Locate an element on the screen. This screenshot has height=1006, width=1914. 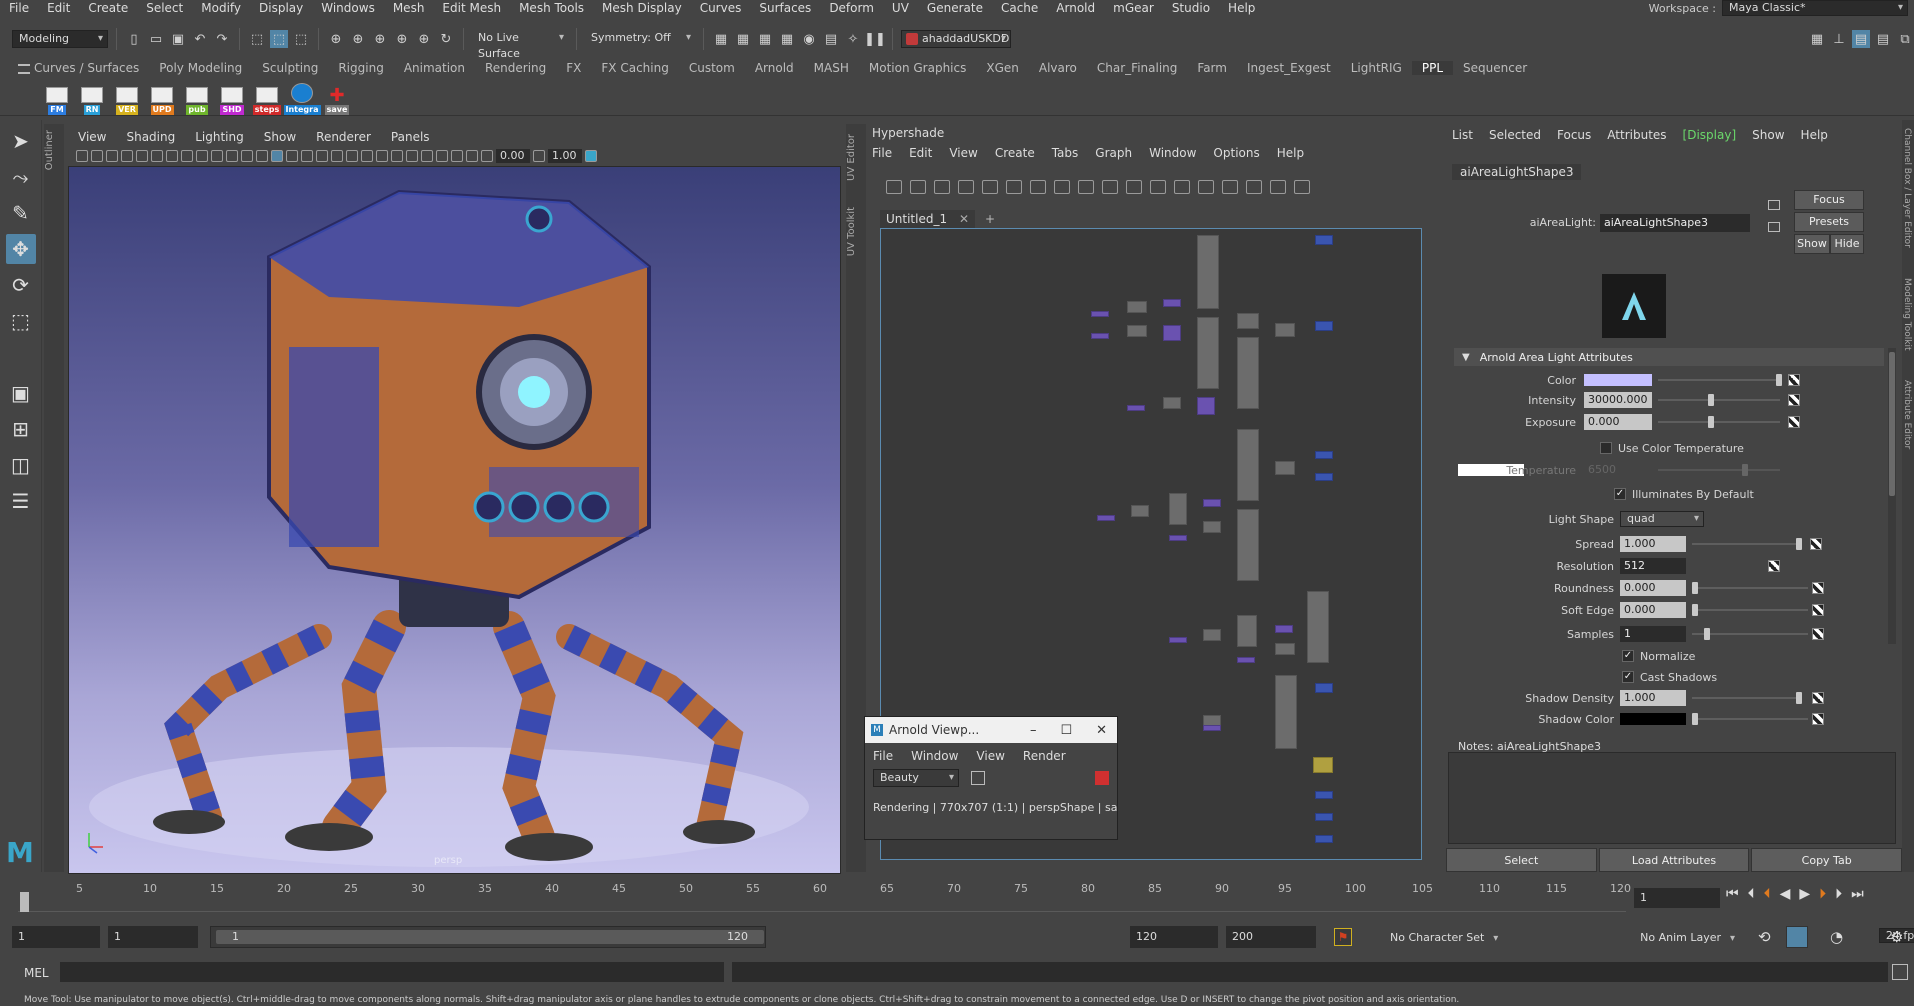
step-back-icon: ⏴ is located at coordinates (1751, 894).